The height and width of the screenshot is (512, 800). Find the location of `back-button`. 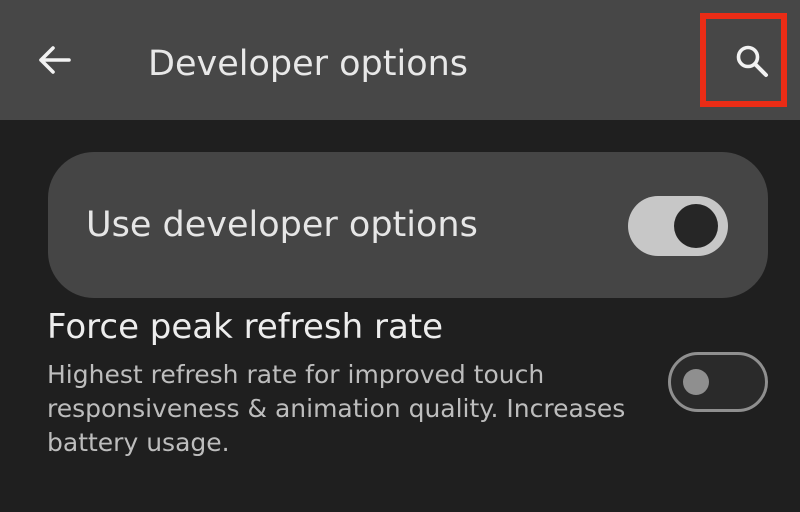

back-button is located at coordinates (54, 60).